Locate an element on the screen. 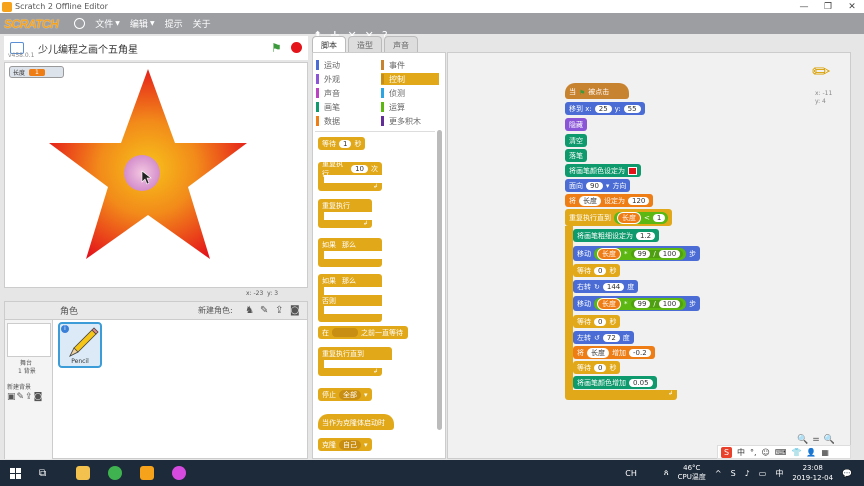 The image size is (864, 486). sprite-tile: i Pencil is located at coordinates (80, 345).